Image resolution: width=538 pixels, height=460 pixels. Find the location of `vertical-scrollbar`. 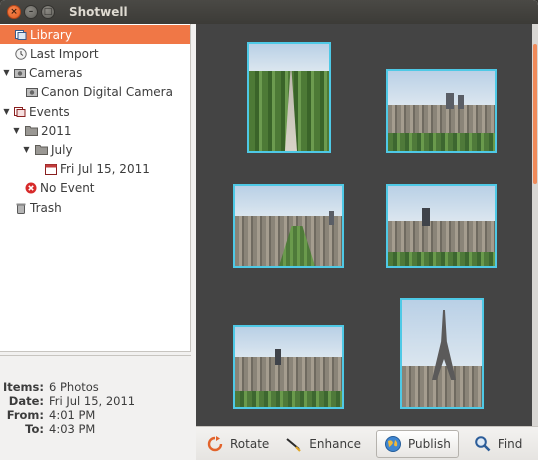

vertical-scrollbar is located at coordinates (535, 225).